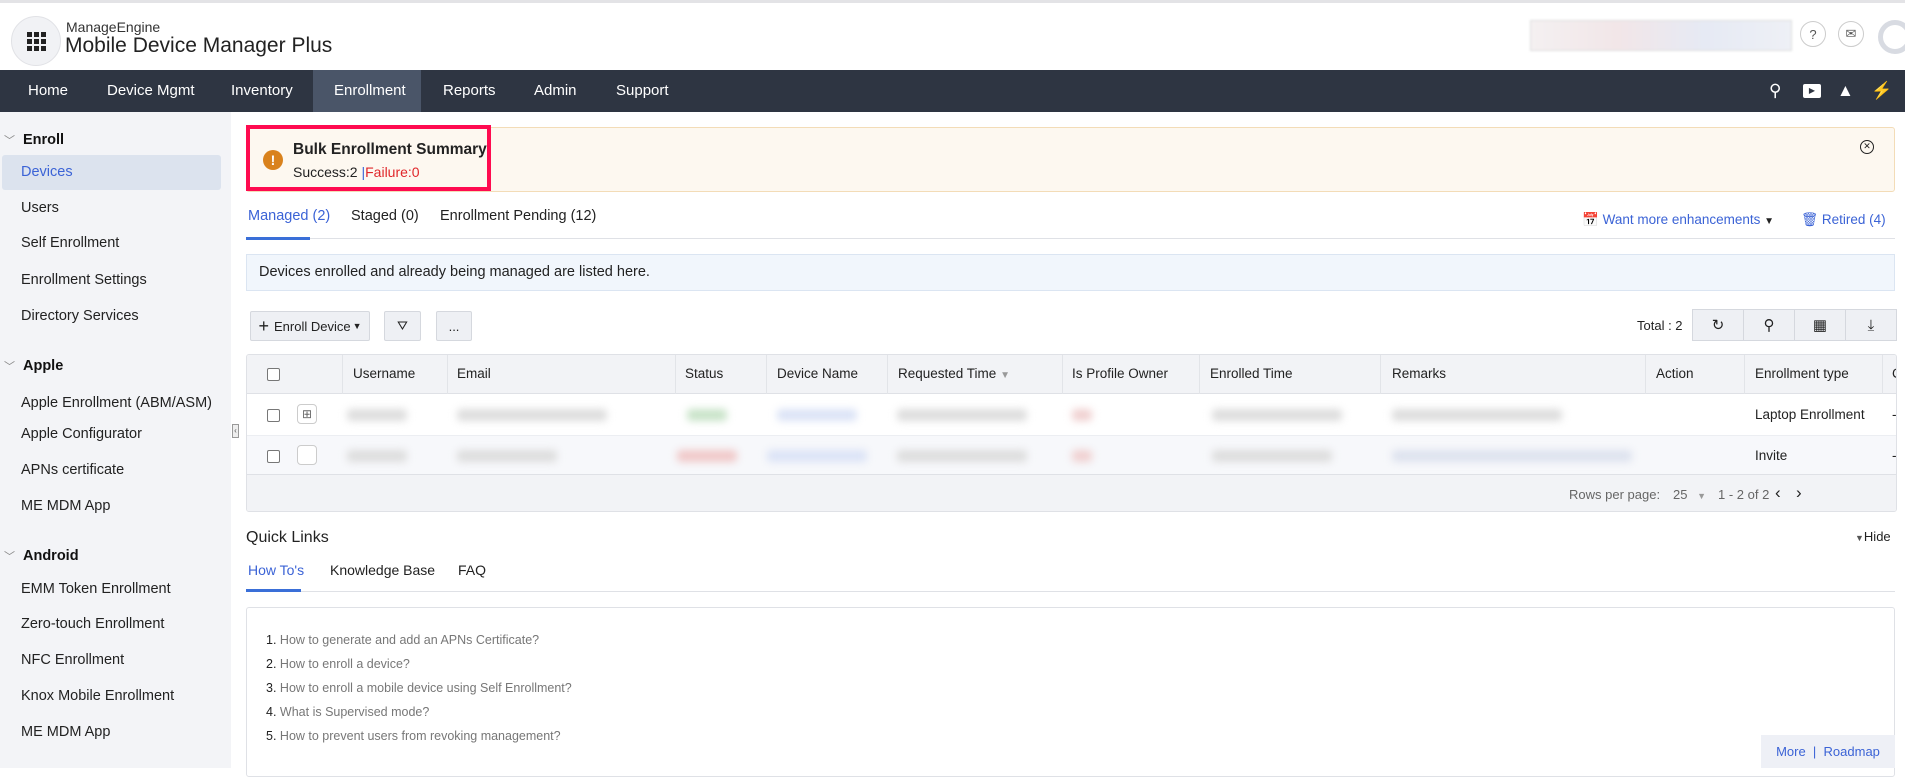  I want to click on refresh-icon: ↻, so click(1718, 325).